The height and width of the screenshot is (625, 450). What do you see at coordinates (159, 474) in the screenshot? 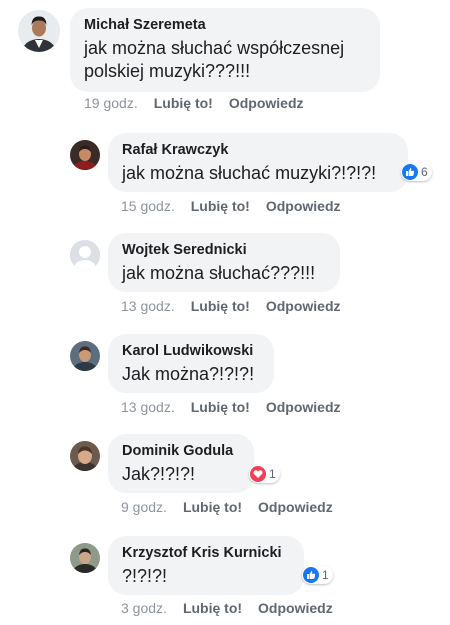
I see `comment-text: Jak?!?!?!` at bounding box center [159, 474].